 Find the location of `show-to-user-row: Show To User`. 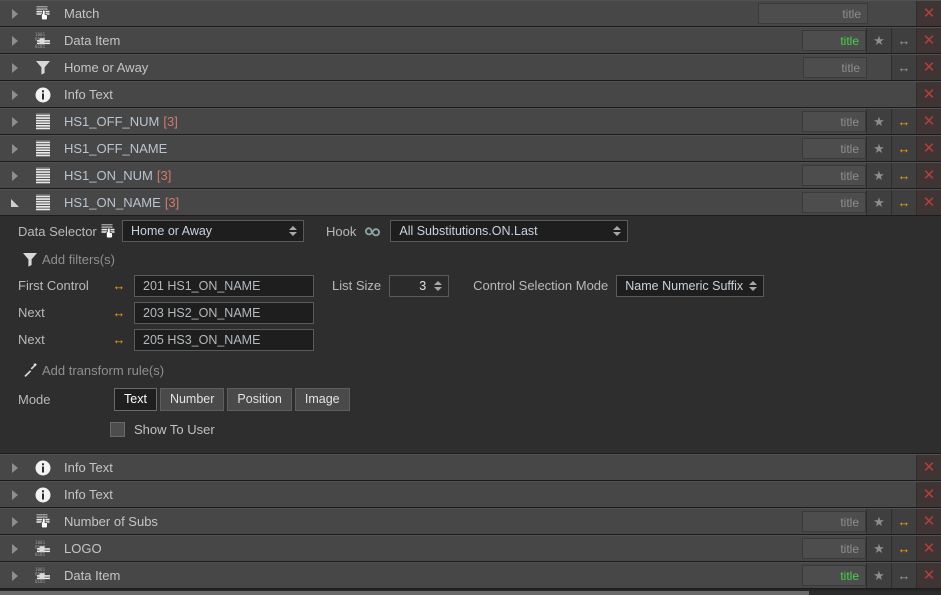

show-to-user-row: Show To User is located at coordinates (470, 429).